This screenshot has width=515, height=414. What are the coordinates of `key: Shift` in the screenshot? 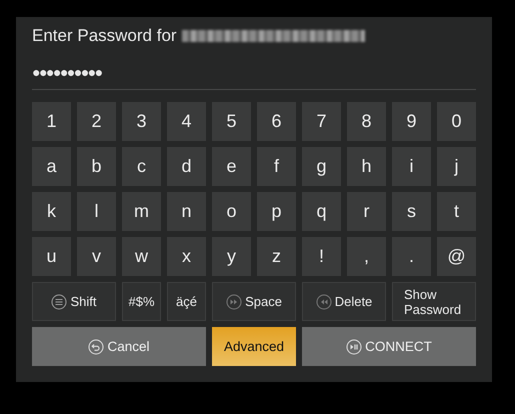 It's located at (74, 301).